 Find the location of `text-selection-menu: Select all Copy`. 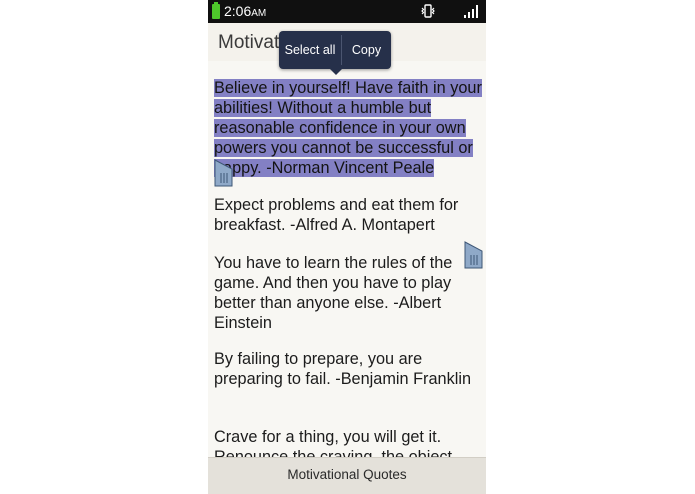

text-selection-menu: Select all Copy is located at coordinates (335, 53).